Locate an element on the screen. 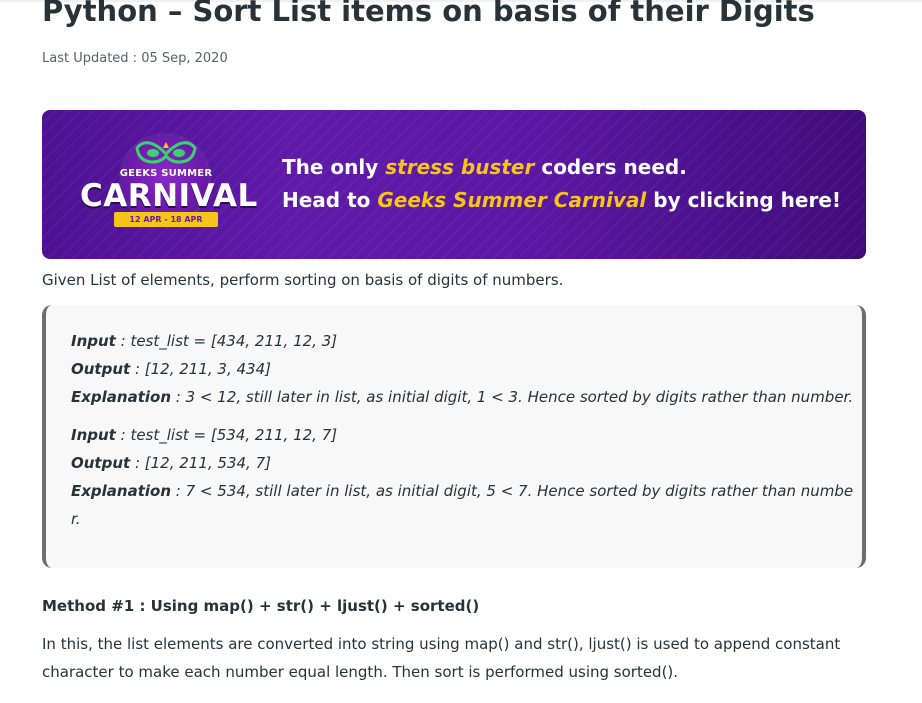  example-1-output: Output : [12, 211, 3, 434] is located at coordinates (171, 369).